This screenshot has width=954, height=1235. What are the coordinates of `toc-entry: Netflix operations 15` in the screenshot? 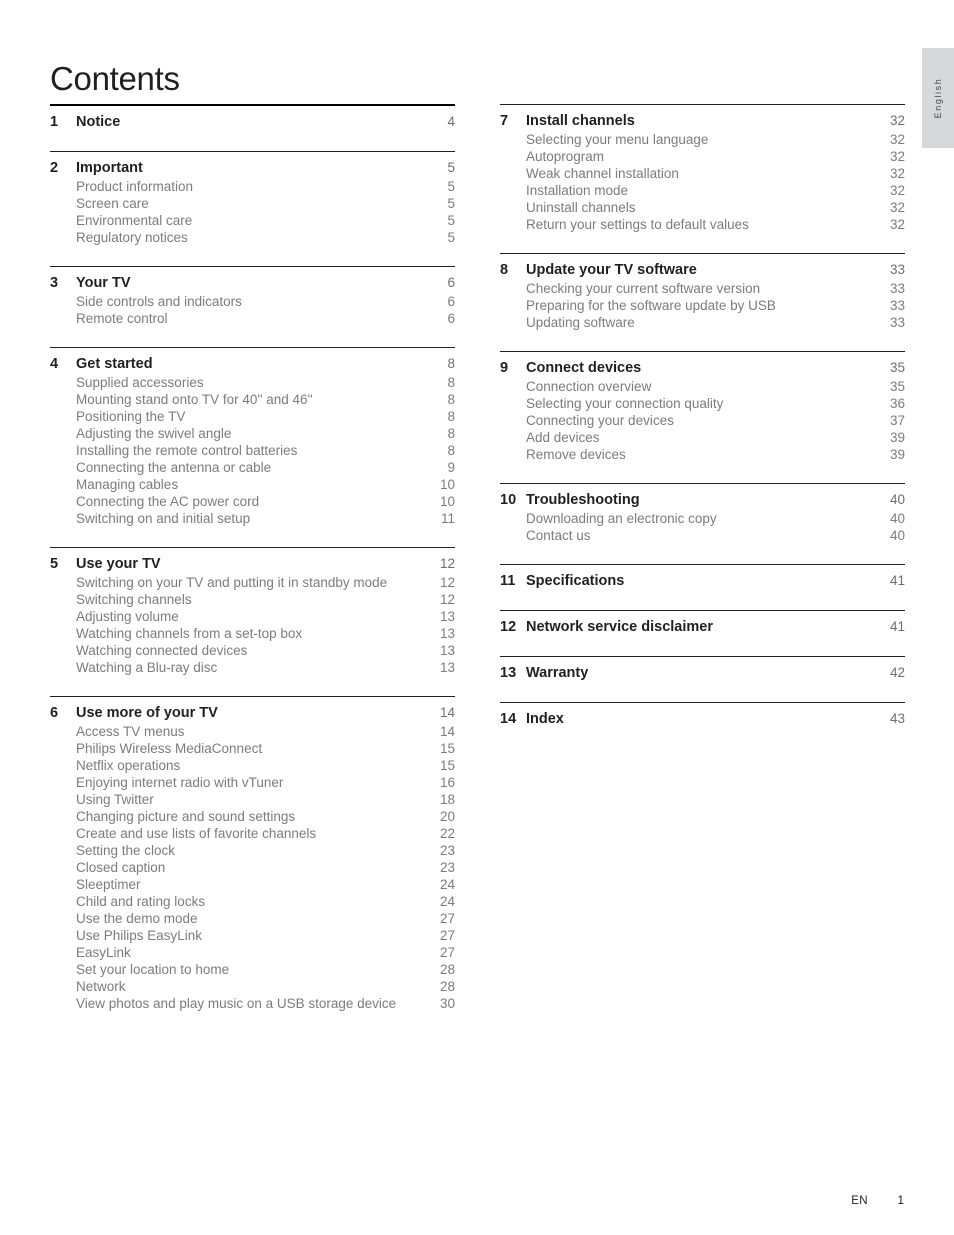 It's located at (252, 764).